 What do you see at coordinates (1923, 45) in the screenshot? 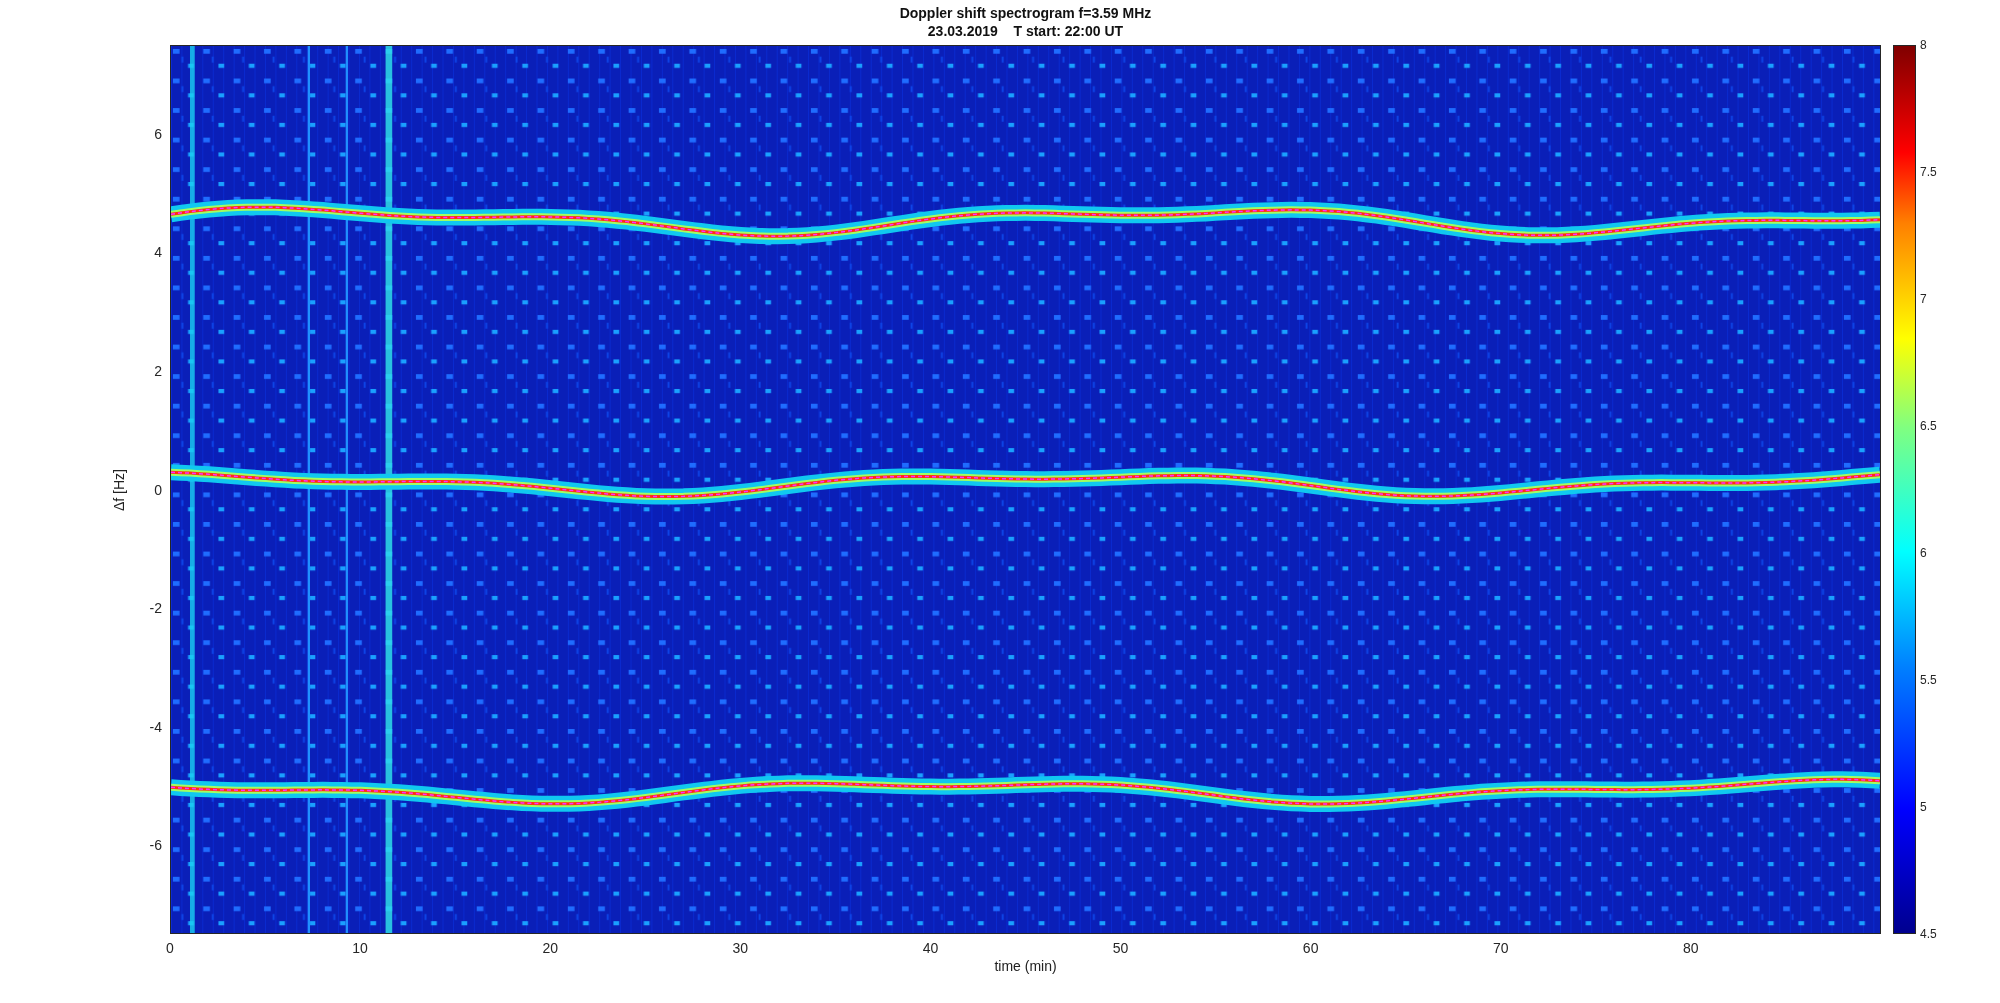
I see `colorbar-tick-label: 8` at bounding box center [1923, 45].